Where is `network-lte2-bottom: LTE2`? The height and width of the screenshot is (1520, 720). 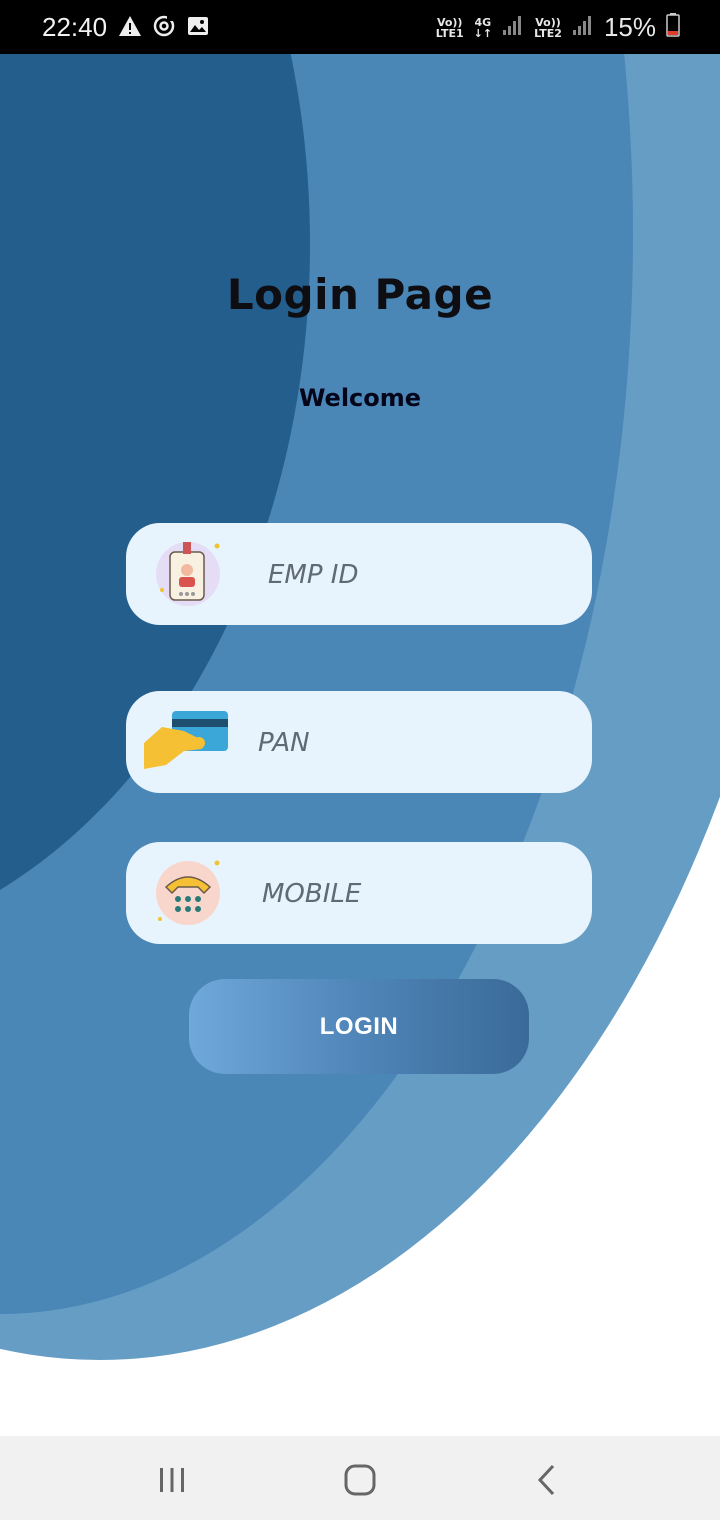
network-lte2-bottom: LTE2 is located at coordinates (548, 33).